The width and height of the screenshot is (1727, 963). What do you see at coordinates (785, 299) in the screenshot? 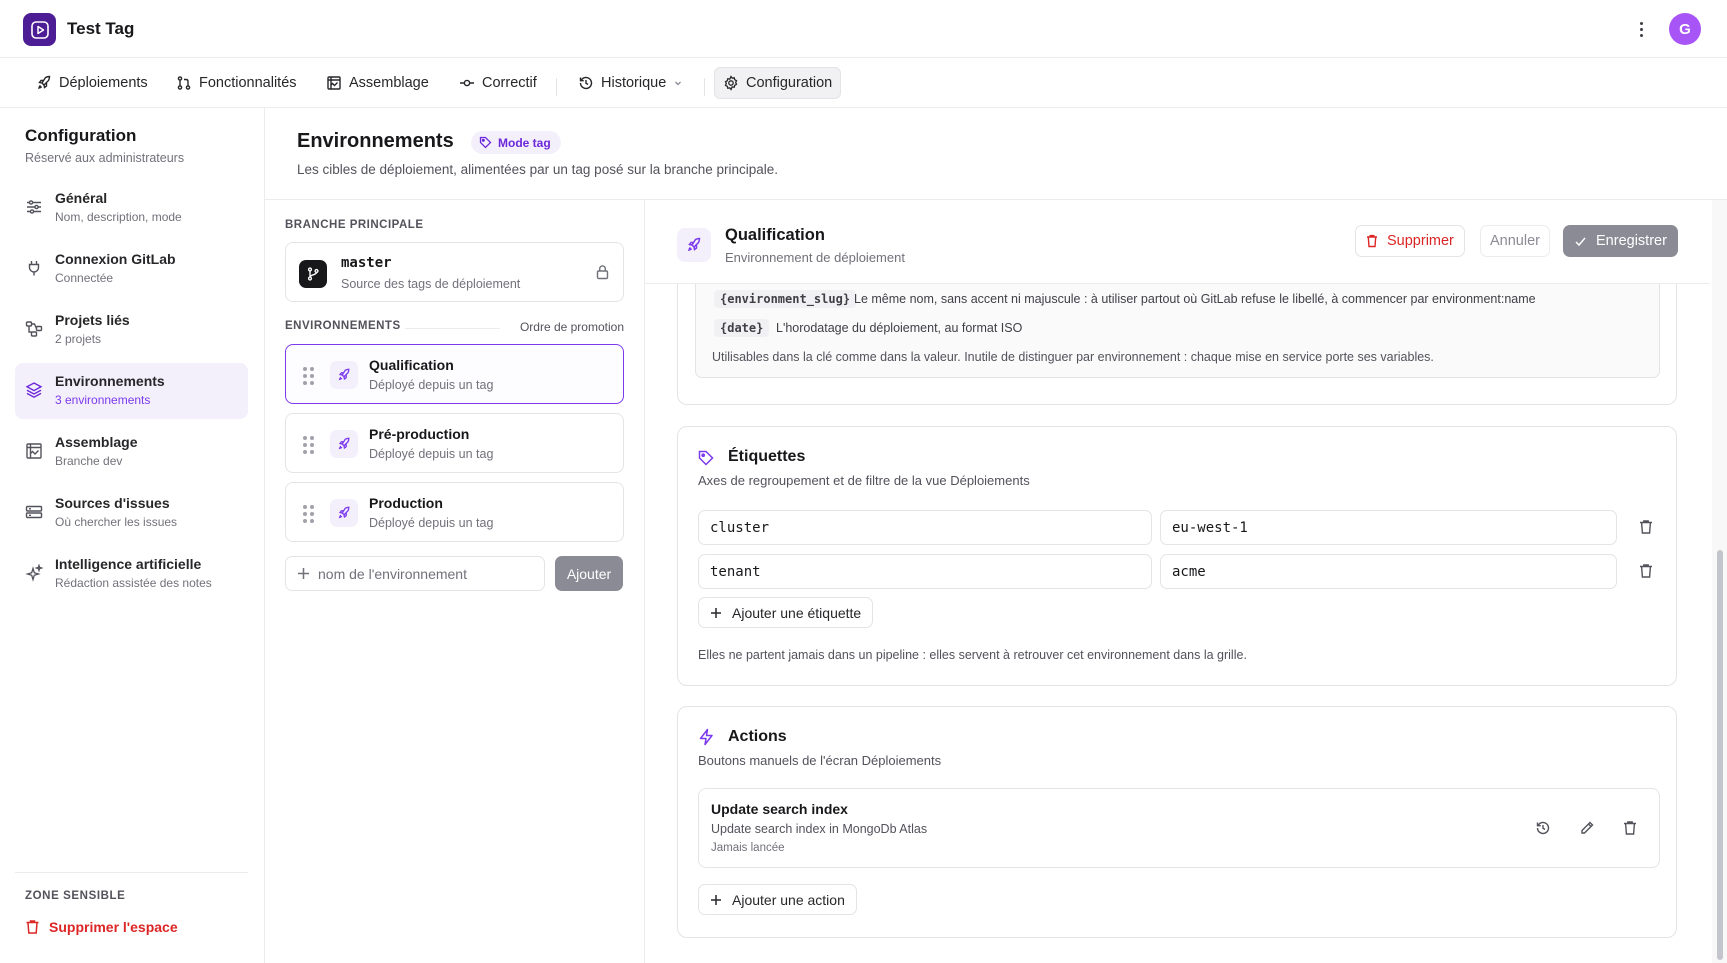
I see `variable-code: {environment_slug}` at bounding box center [785, 299].